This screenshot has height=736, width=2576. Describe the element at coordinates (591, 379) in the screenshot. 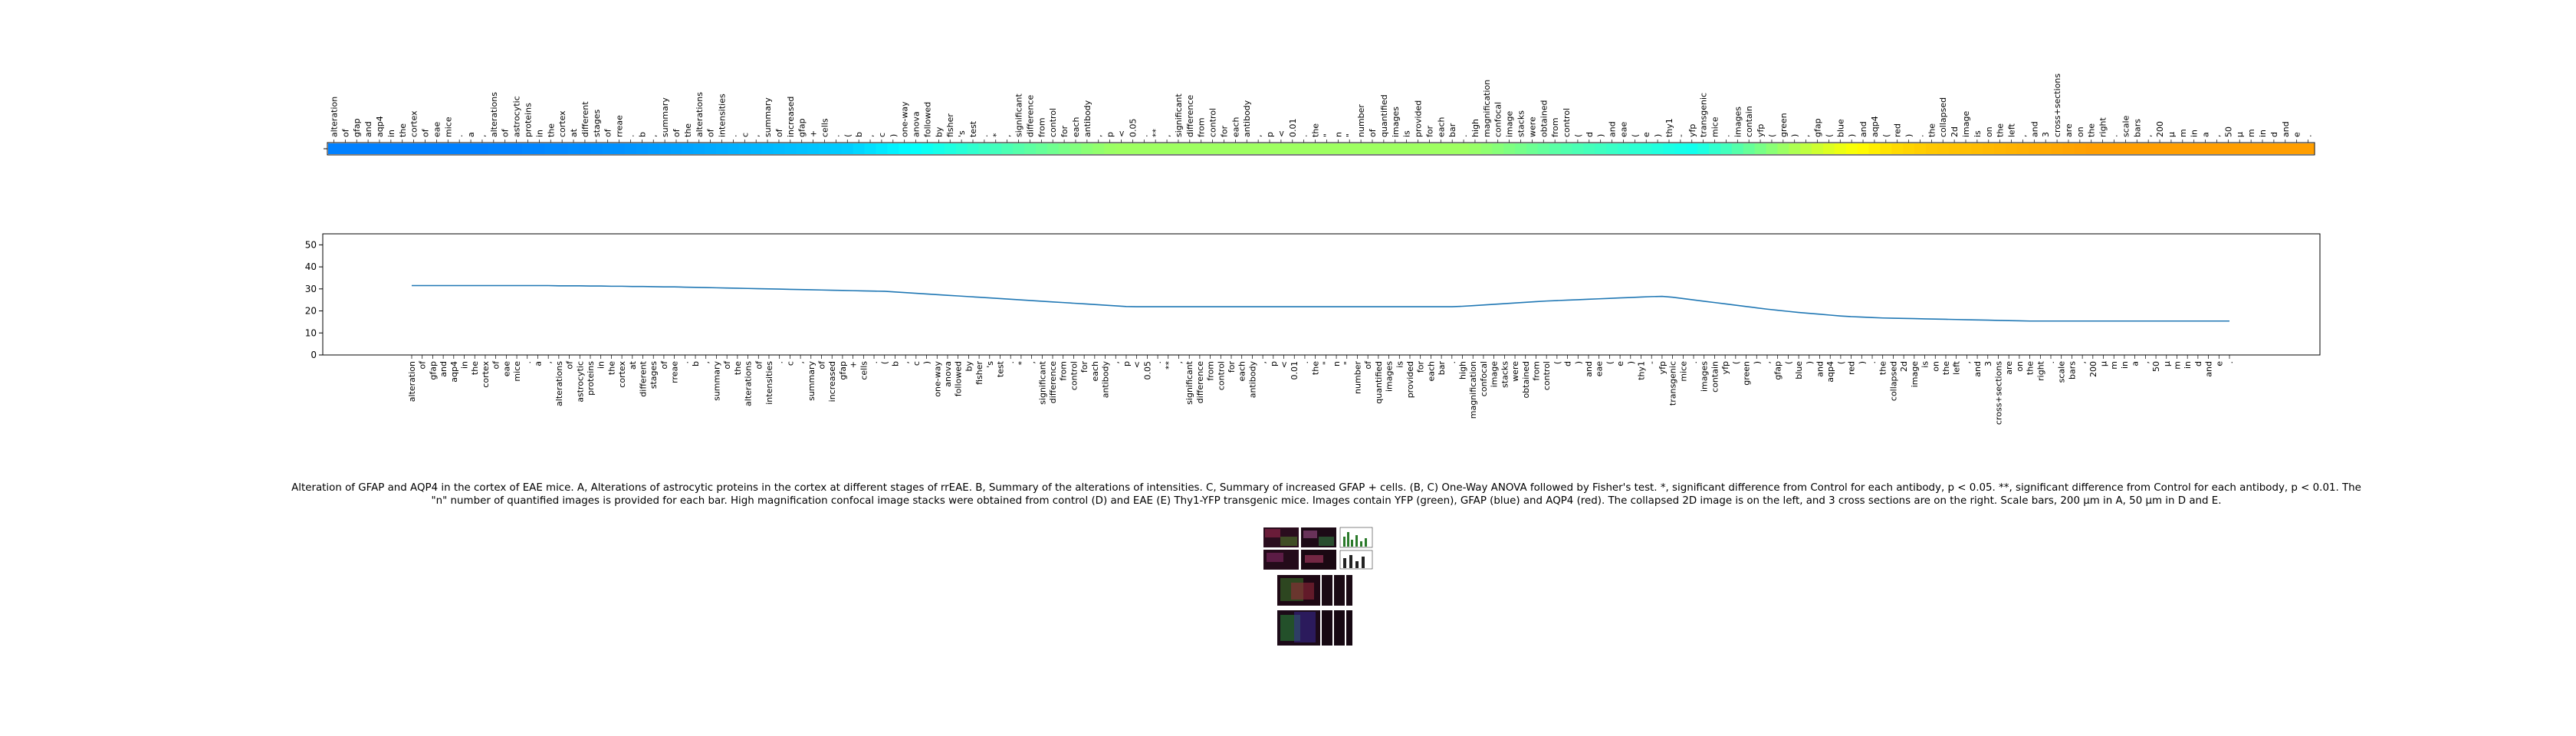

I see `x-tick-label: proteins` at that location.